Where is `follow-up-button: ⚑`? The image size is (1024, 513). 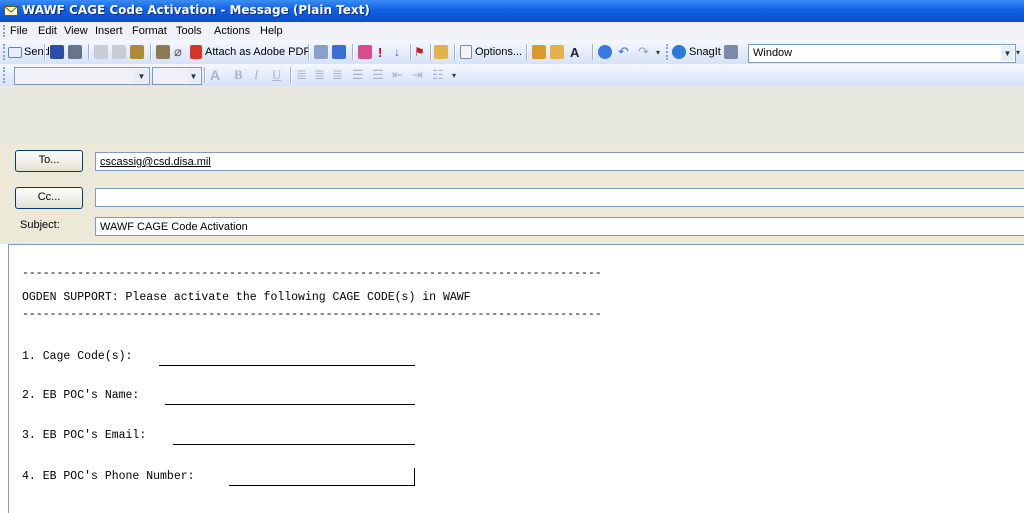
follow-up-button: ⚑ is located at coordinates (419, 52).